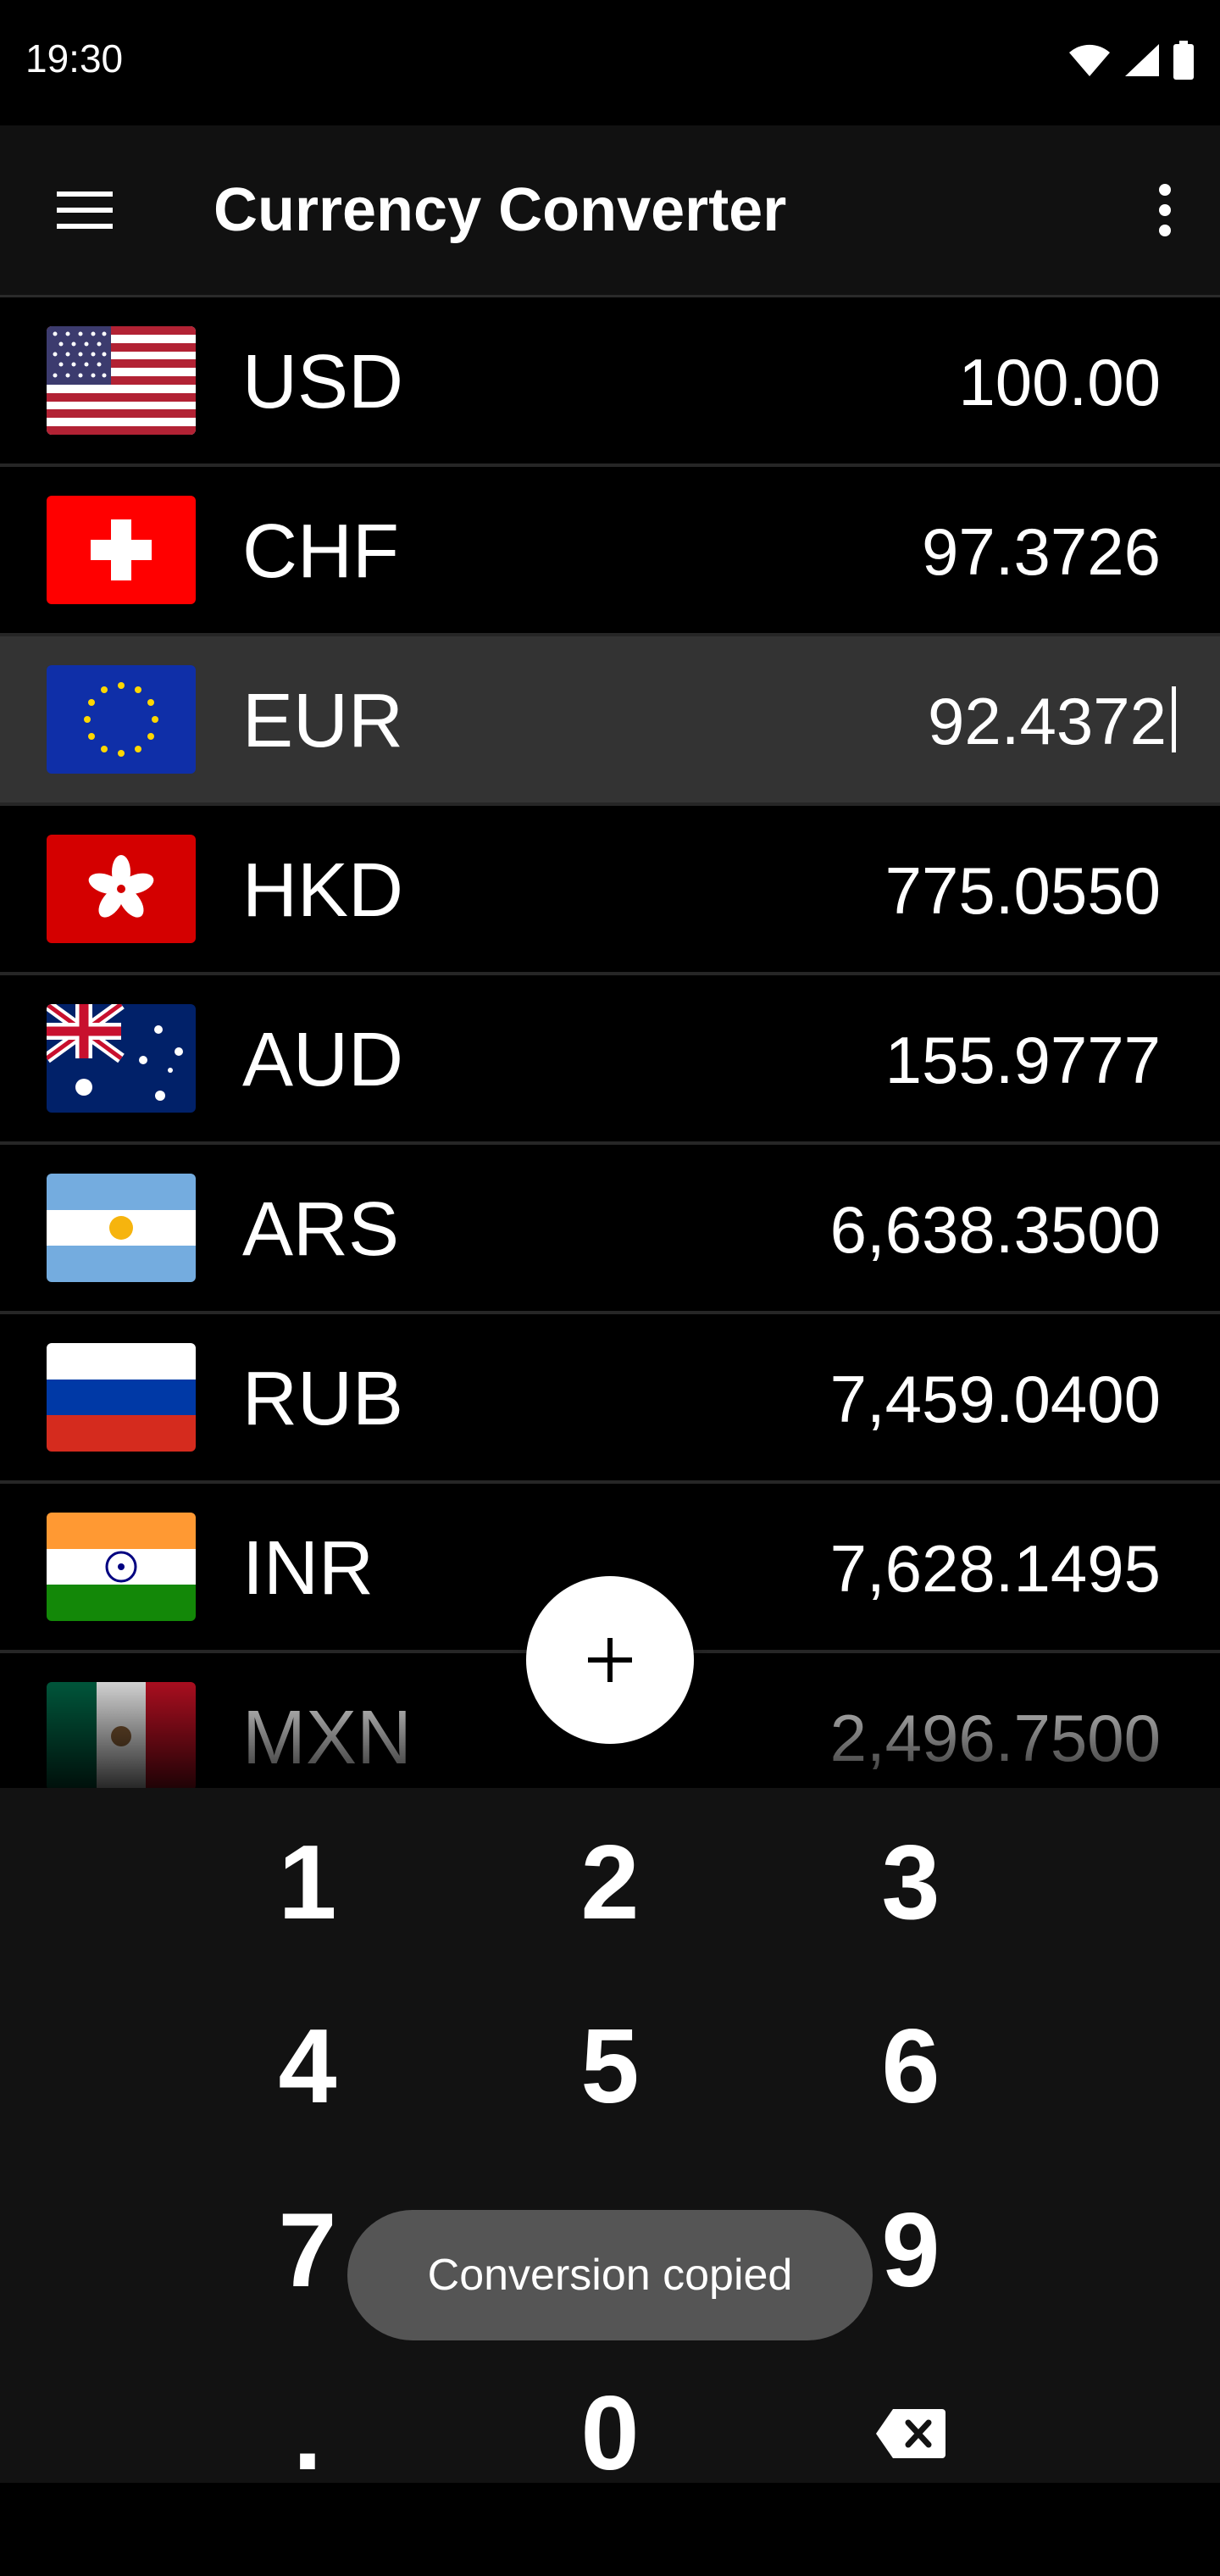 The width and height of the screenshot is (1220, 2576). I want to click on currency-amount: 92.4372, so click(1047, 721).